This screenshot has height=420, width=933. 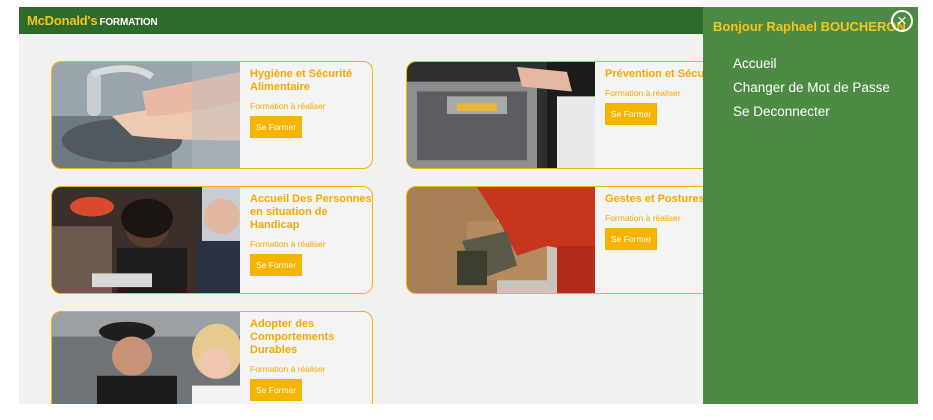 I want to click on course-title: Adopter des Comportements Durables, so click(x=292, y=337).